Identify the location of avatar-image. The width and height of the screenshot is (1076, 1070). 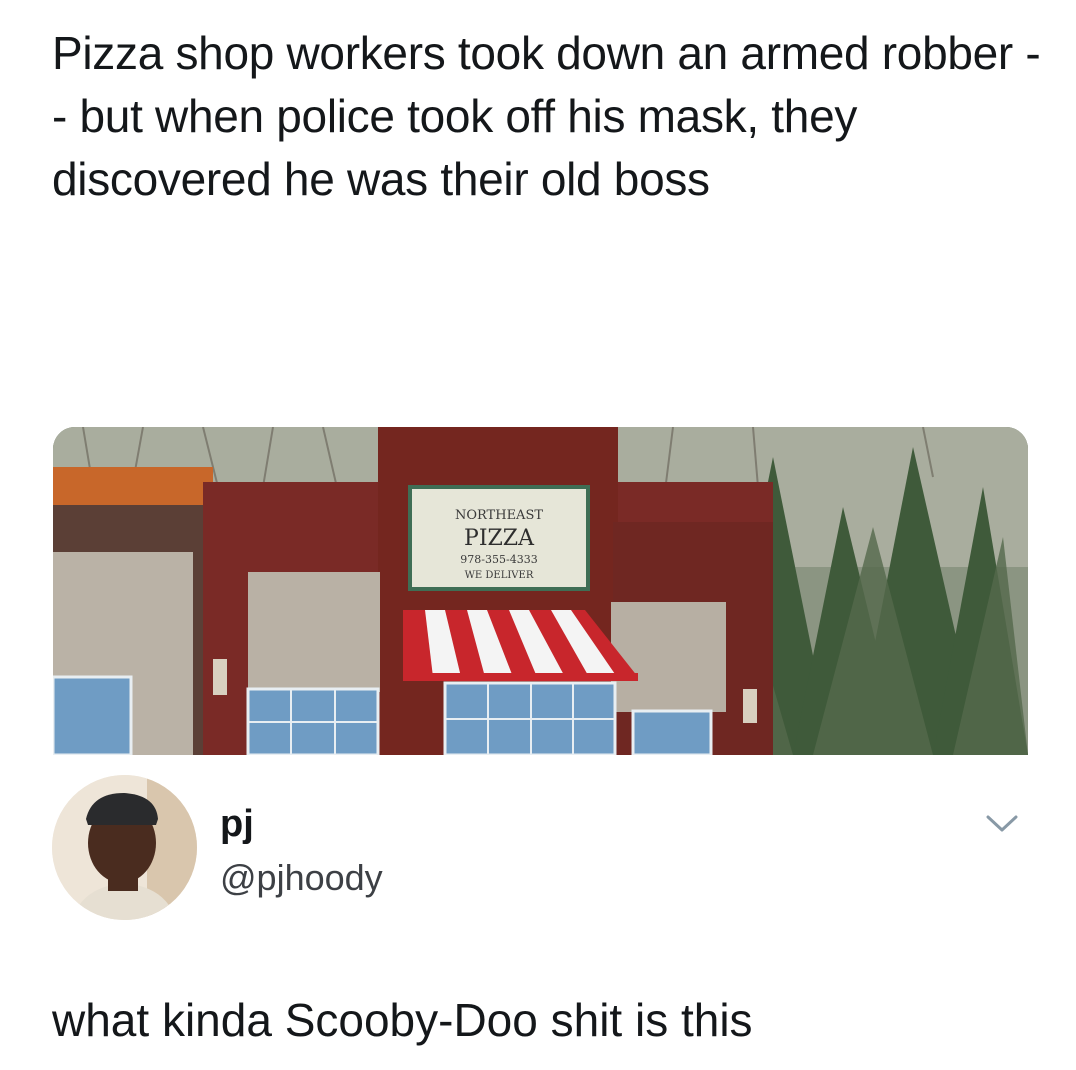
(124, 847).